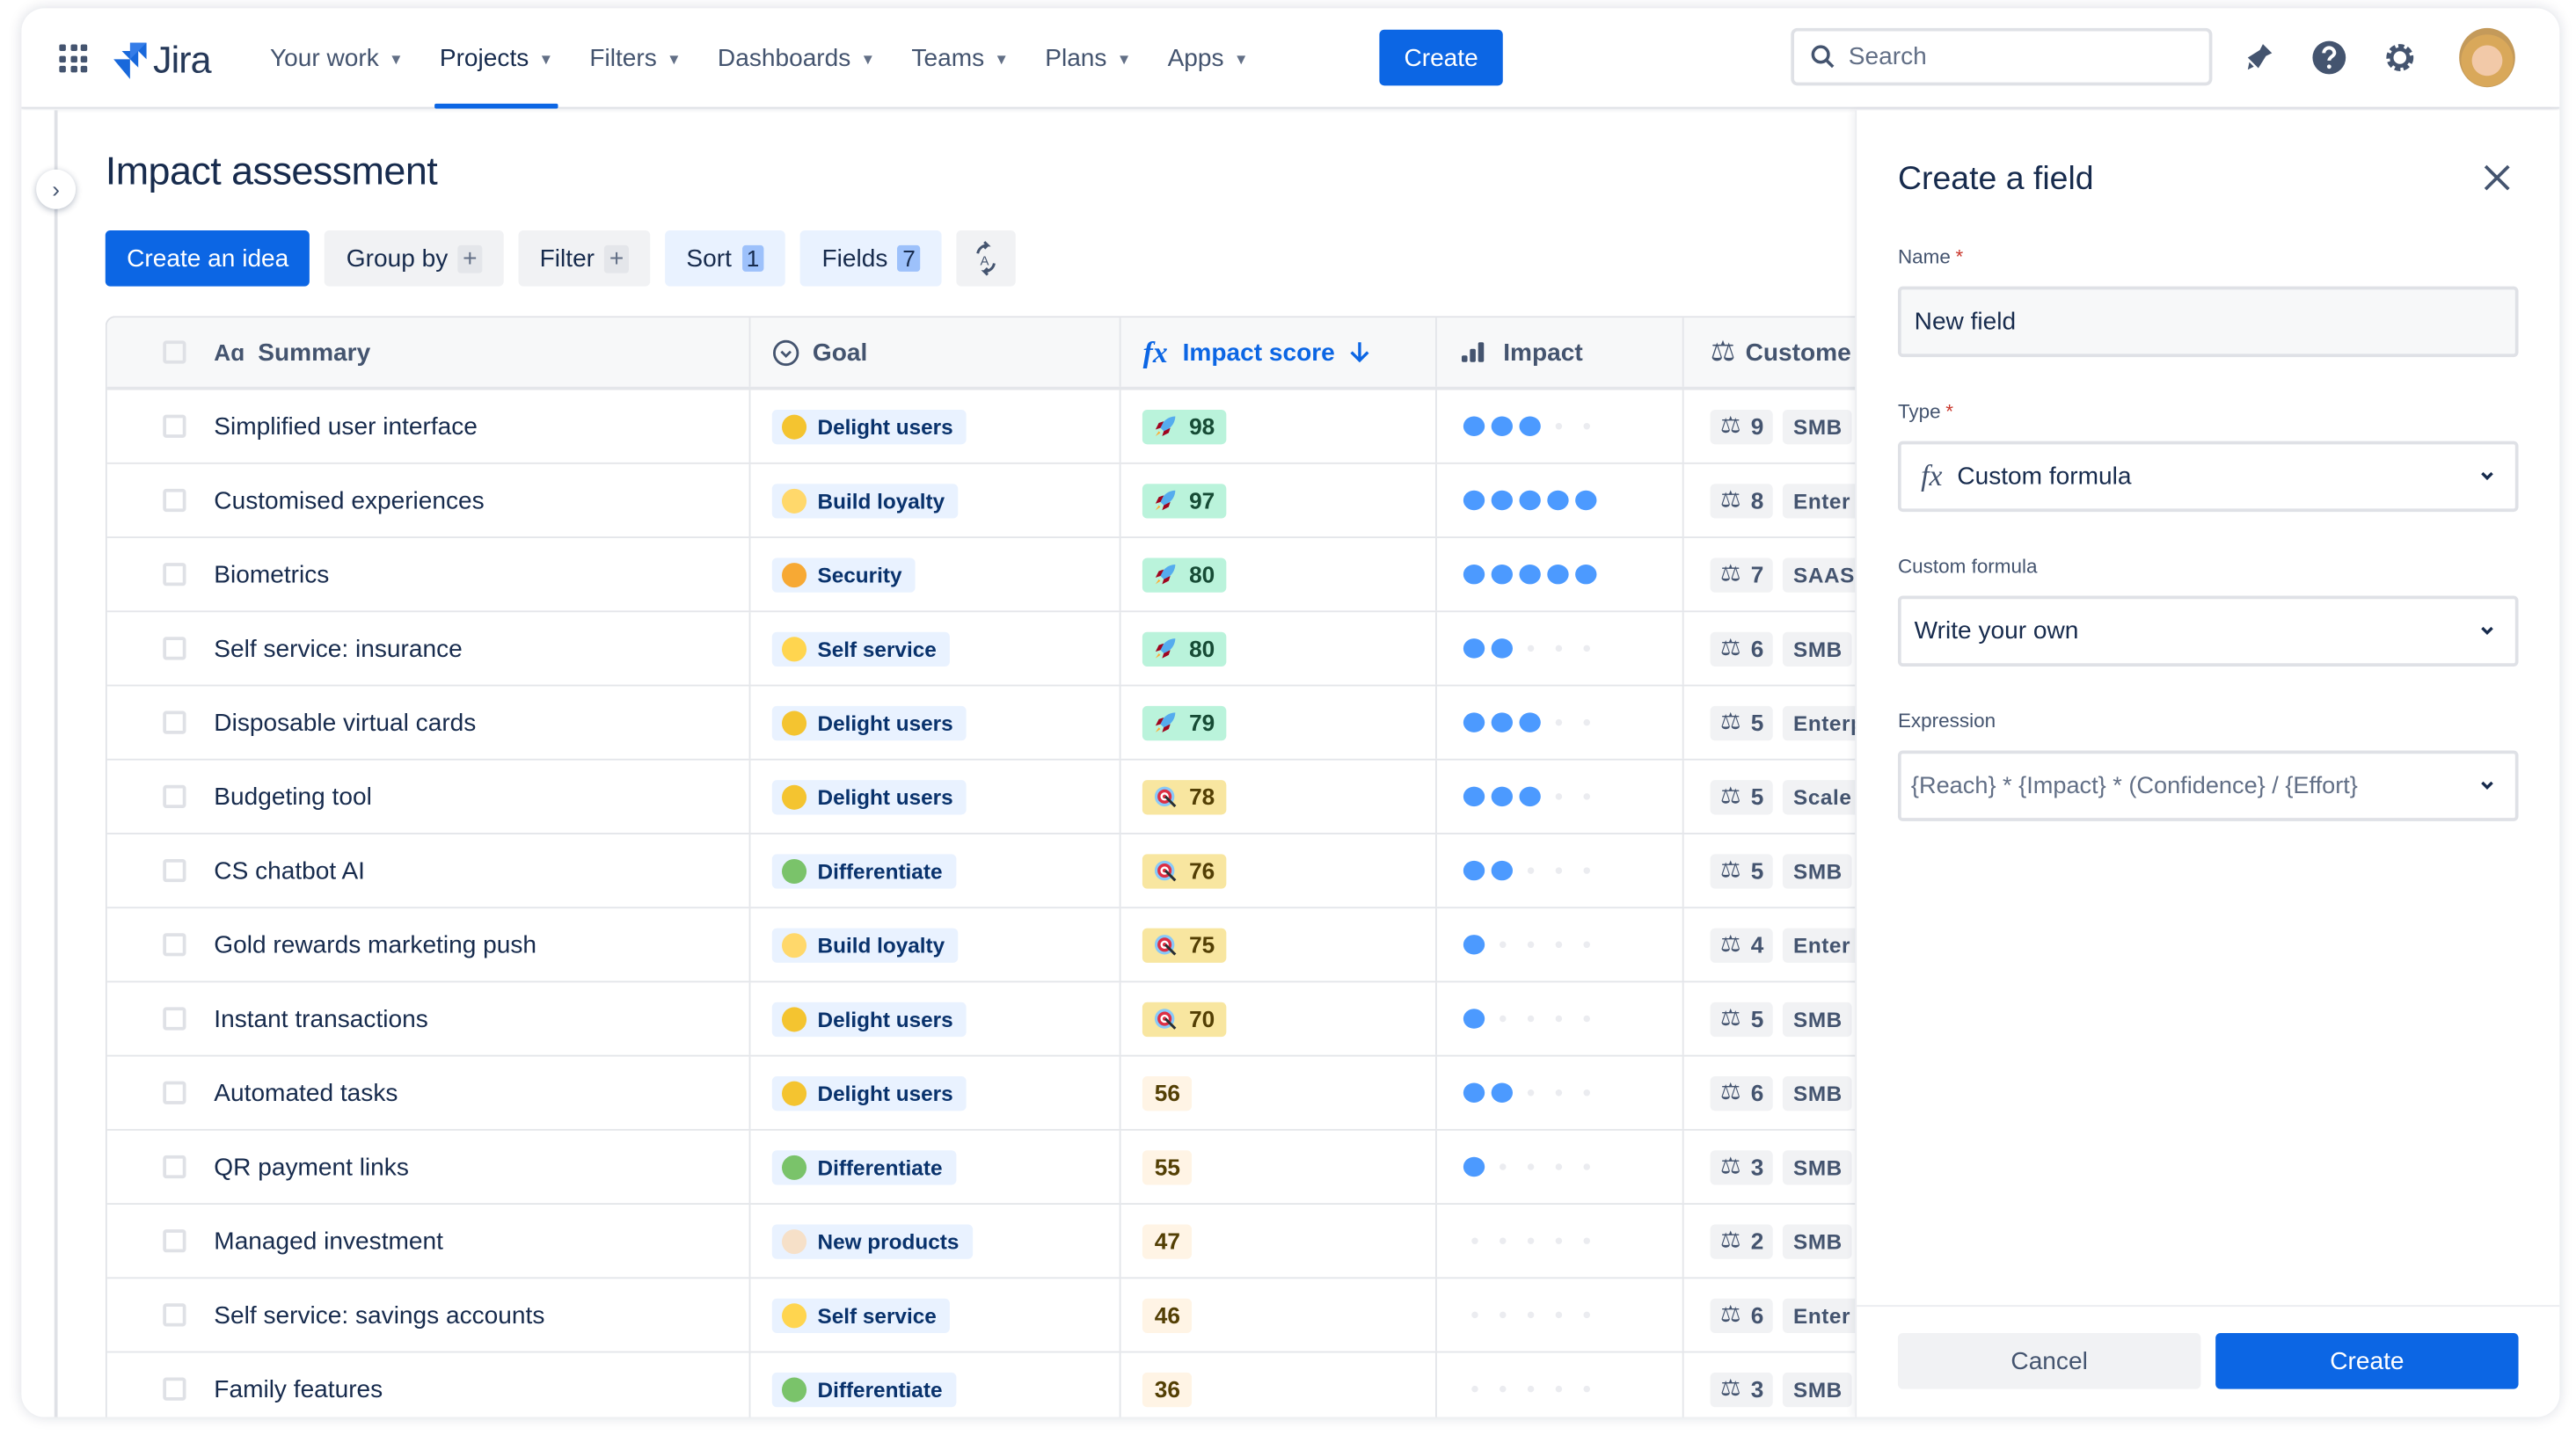 Image resolution: width=2576 pixels, height=1450 pixels. What do you see at coordinates (1441, 57) in the screenshot?
I see `create-button: Create` at bounding box center [1441, 57].